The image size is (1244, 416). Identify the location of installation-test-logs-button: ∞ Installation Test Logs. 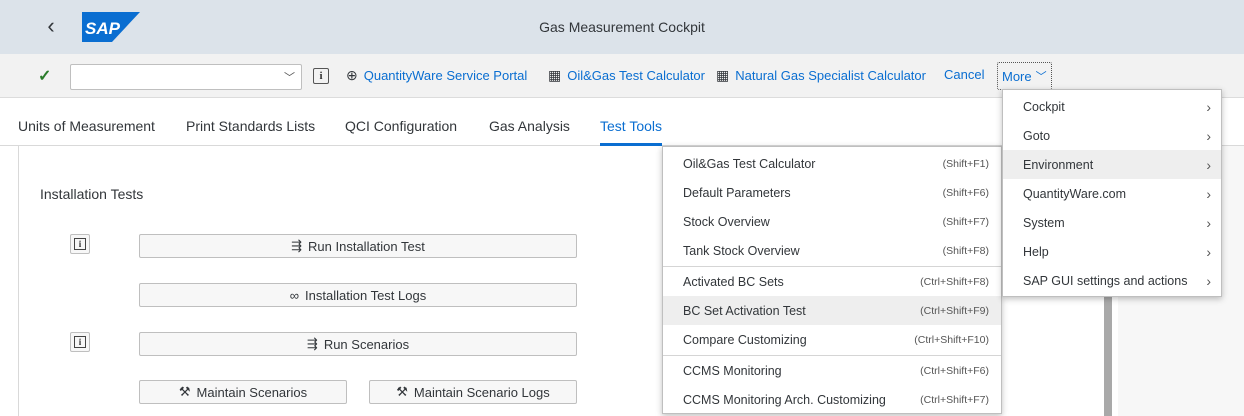
(358, 295).